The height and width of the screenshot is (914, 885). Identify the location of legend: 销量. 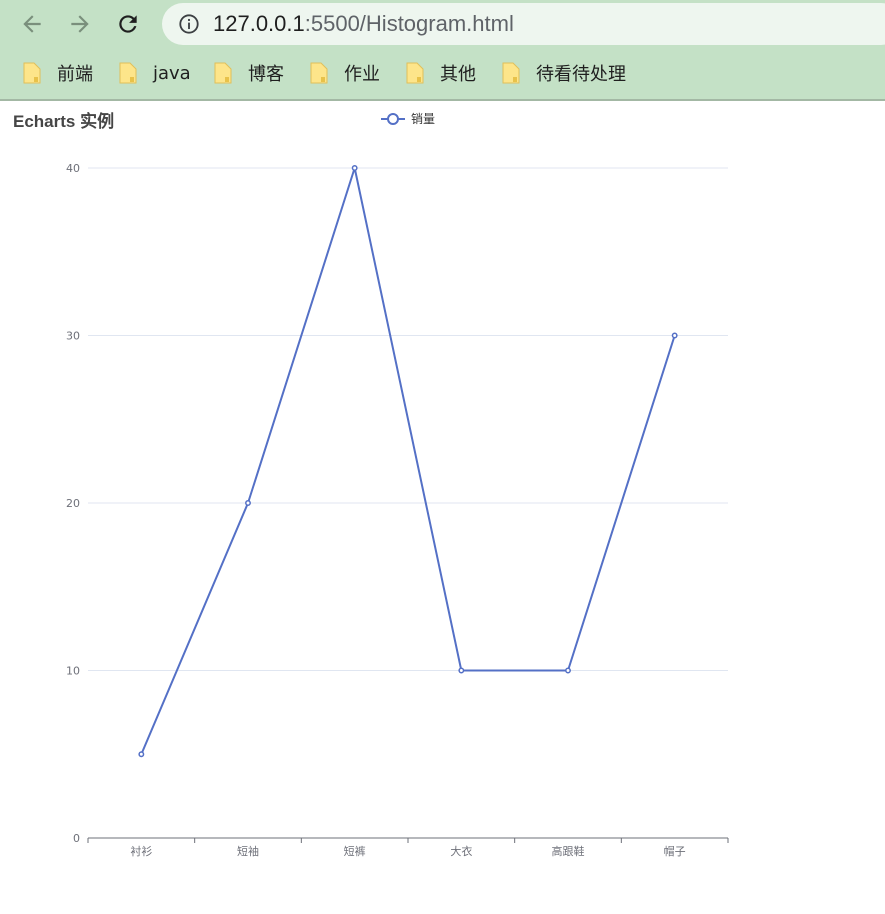
(408, 119).